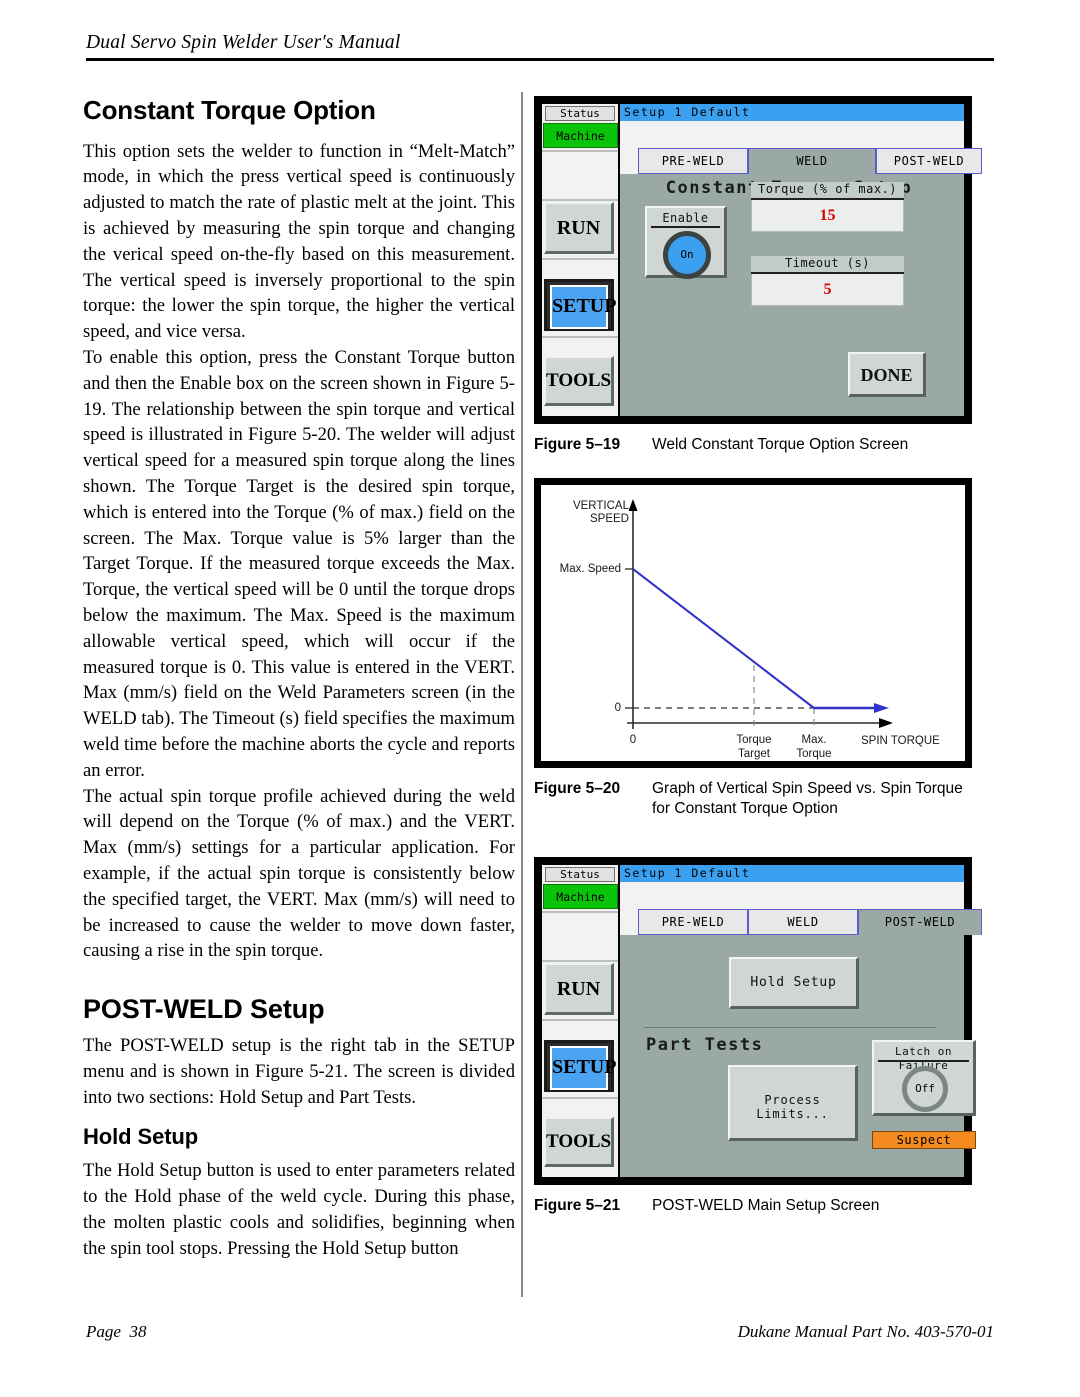 Image resolution: width=1080 pixels, height=1397 pixels. I want to click on setup-button-label-2: SETUP, so click(583, 1068).